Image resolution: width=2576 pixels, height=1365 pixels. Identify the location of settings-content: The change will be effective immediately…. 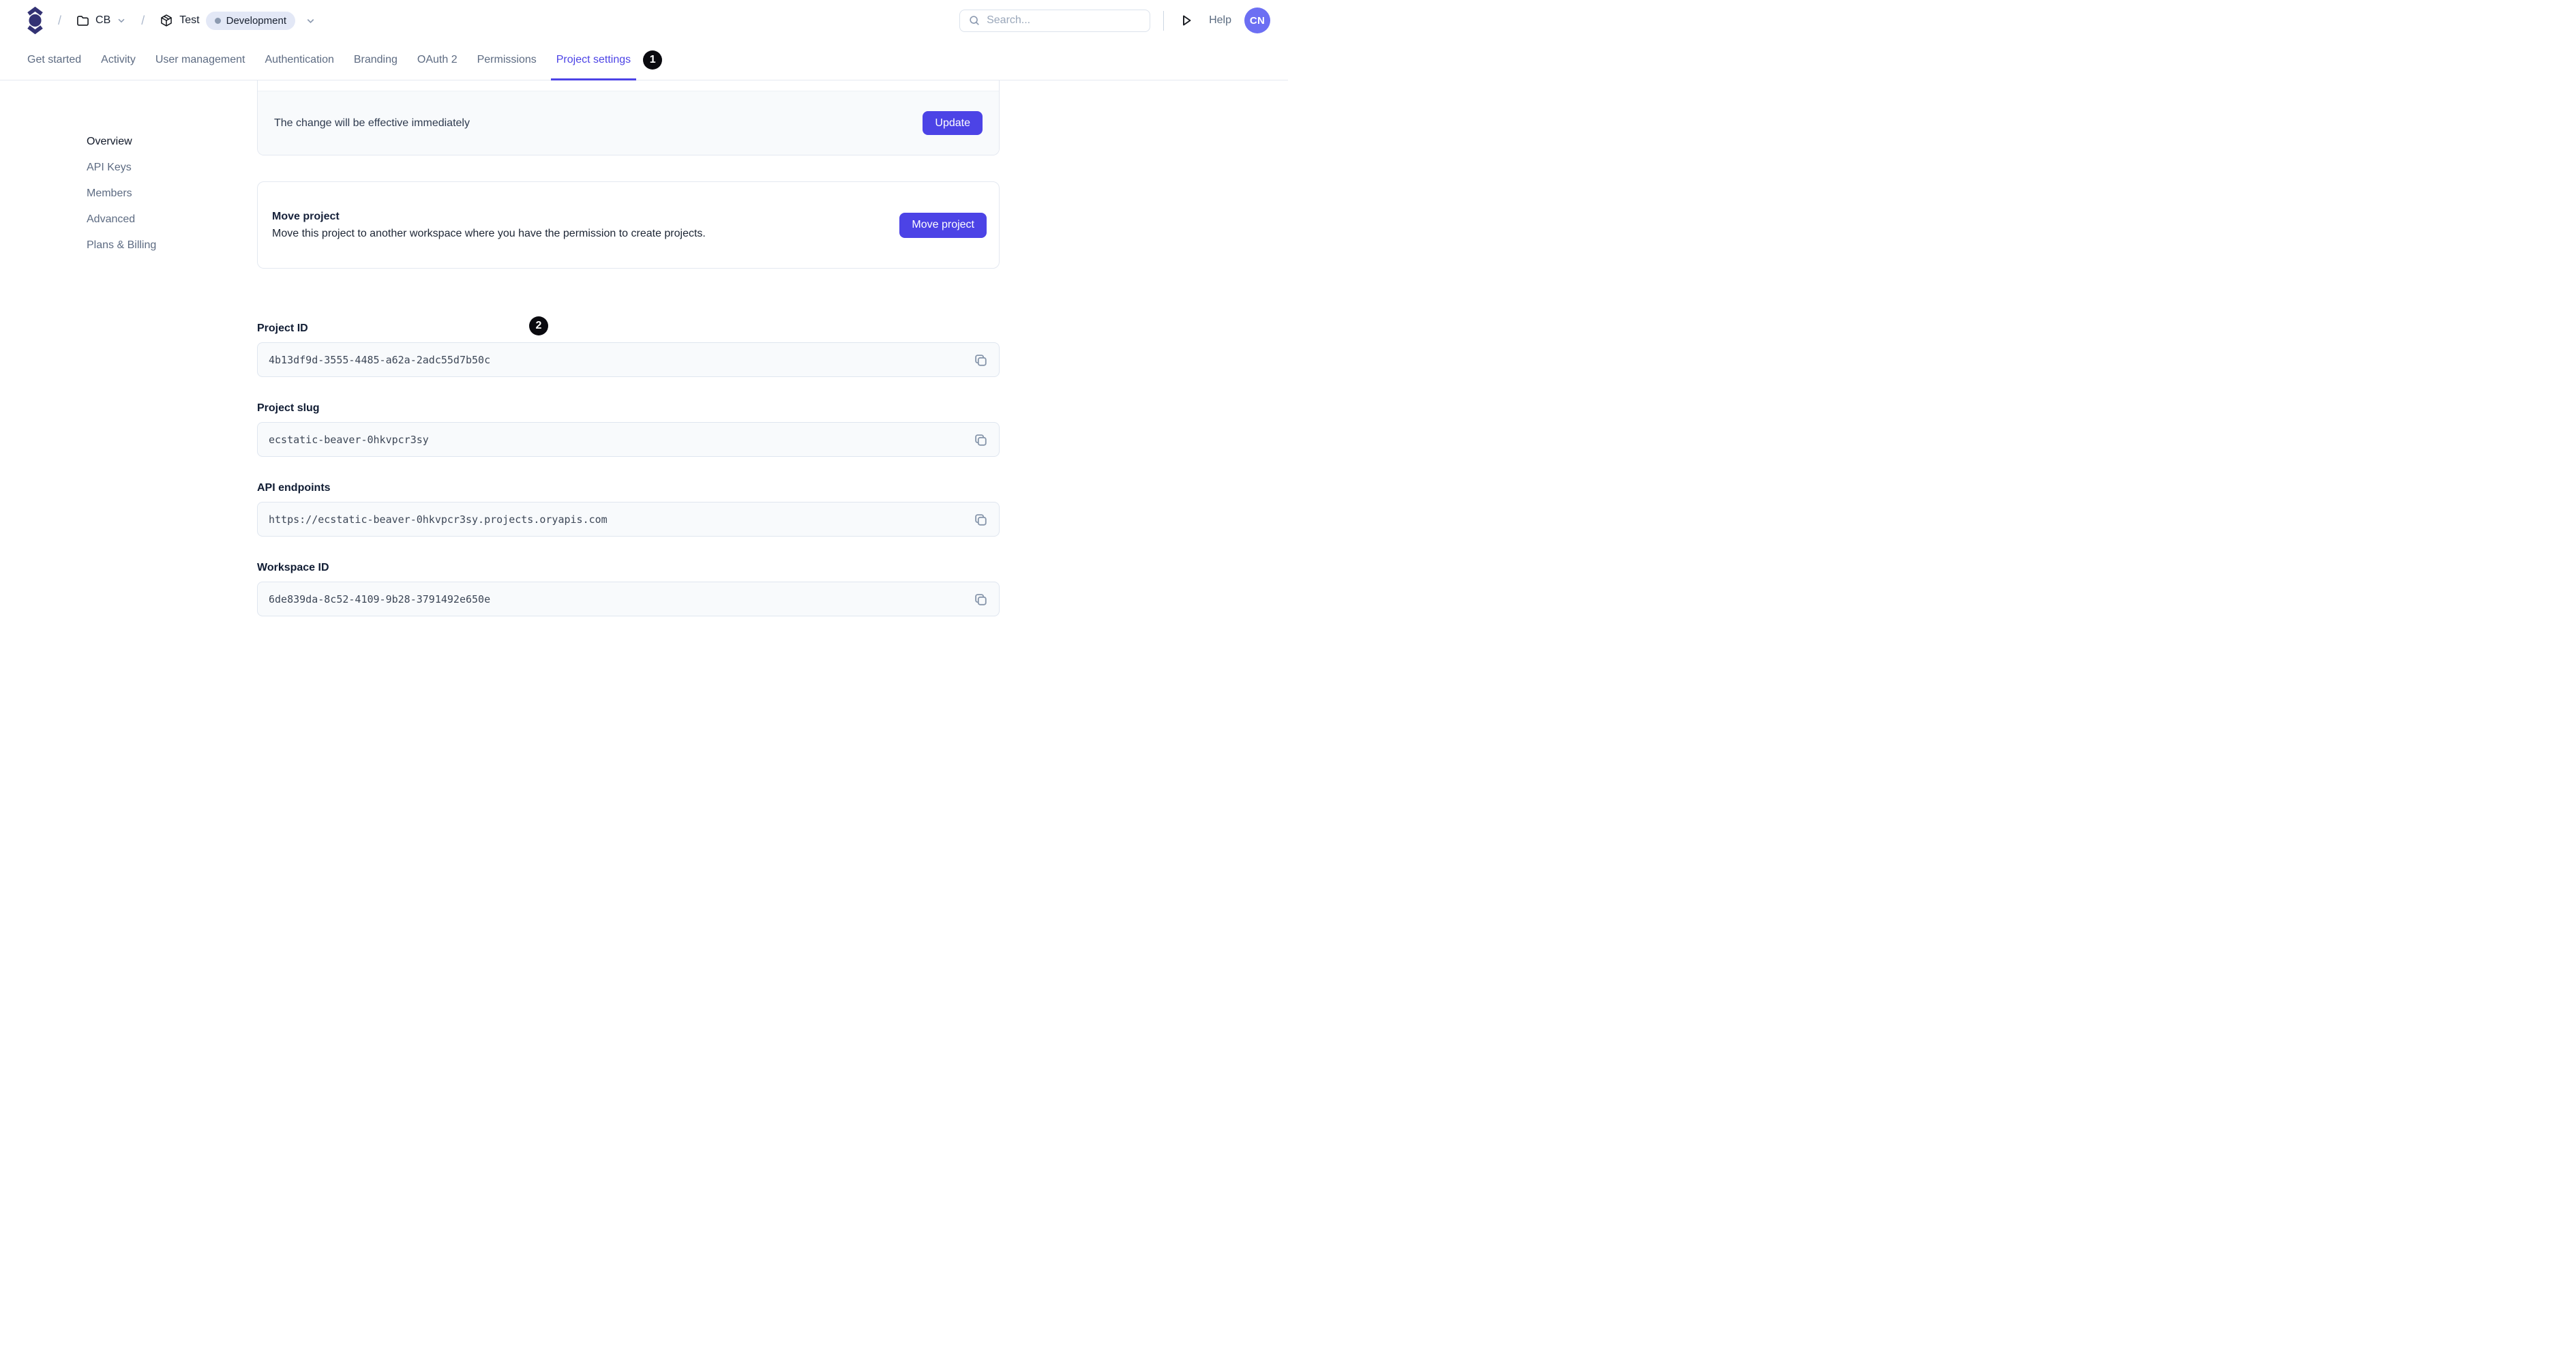
(628, 348).